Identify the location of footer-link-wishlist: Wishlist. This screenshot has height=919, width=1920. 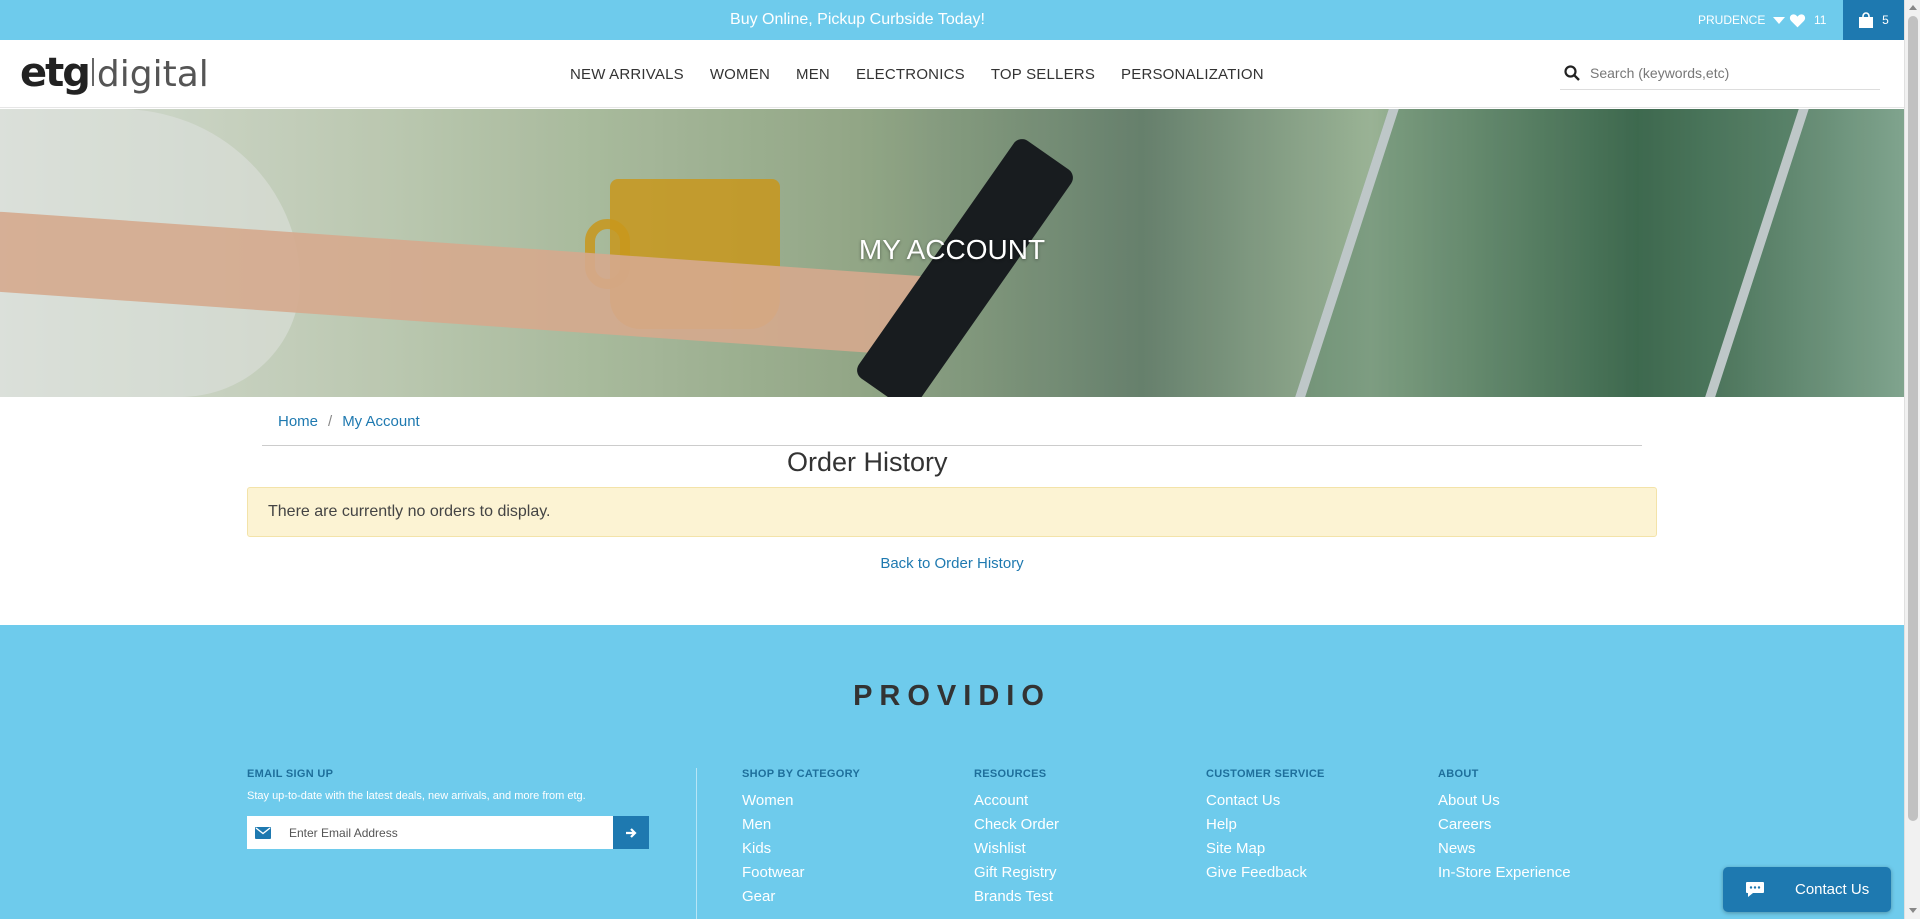
(1016, 849).